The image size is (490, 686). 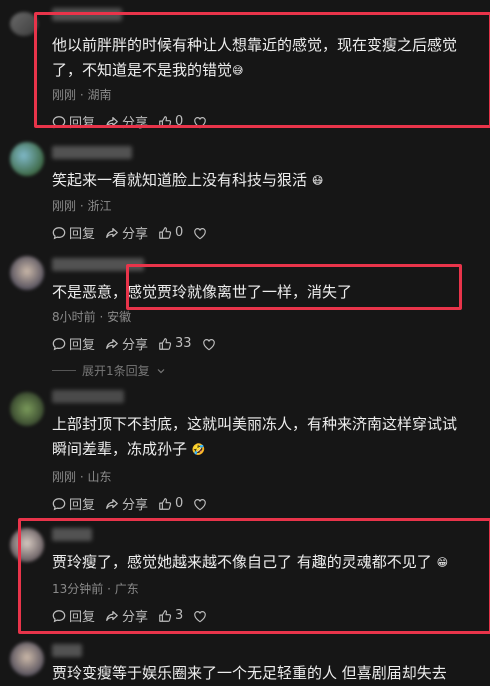 I want to click on comment-meta: 刚刚 · 浙江, so click(x=82, y=206).